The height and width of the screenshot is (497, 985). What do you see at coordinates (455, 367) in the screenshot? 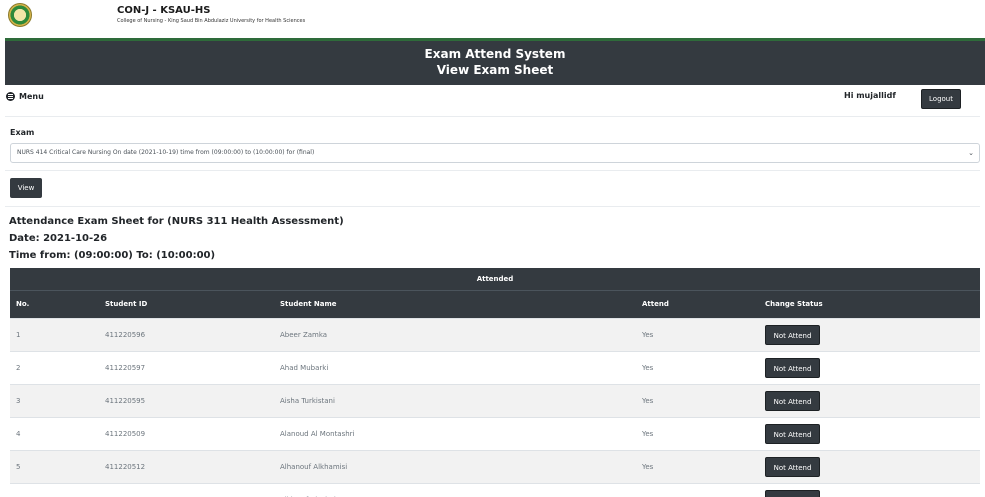
I see `row-student-name: Ahad Mubarki` at bounding box center [455, 367].